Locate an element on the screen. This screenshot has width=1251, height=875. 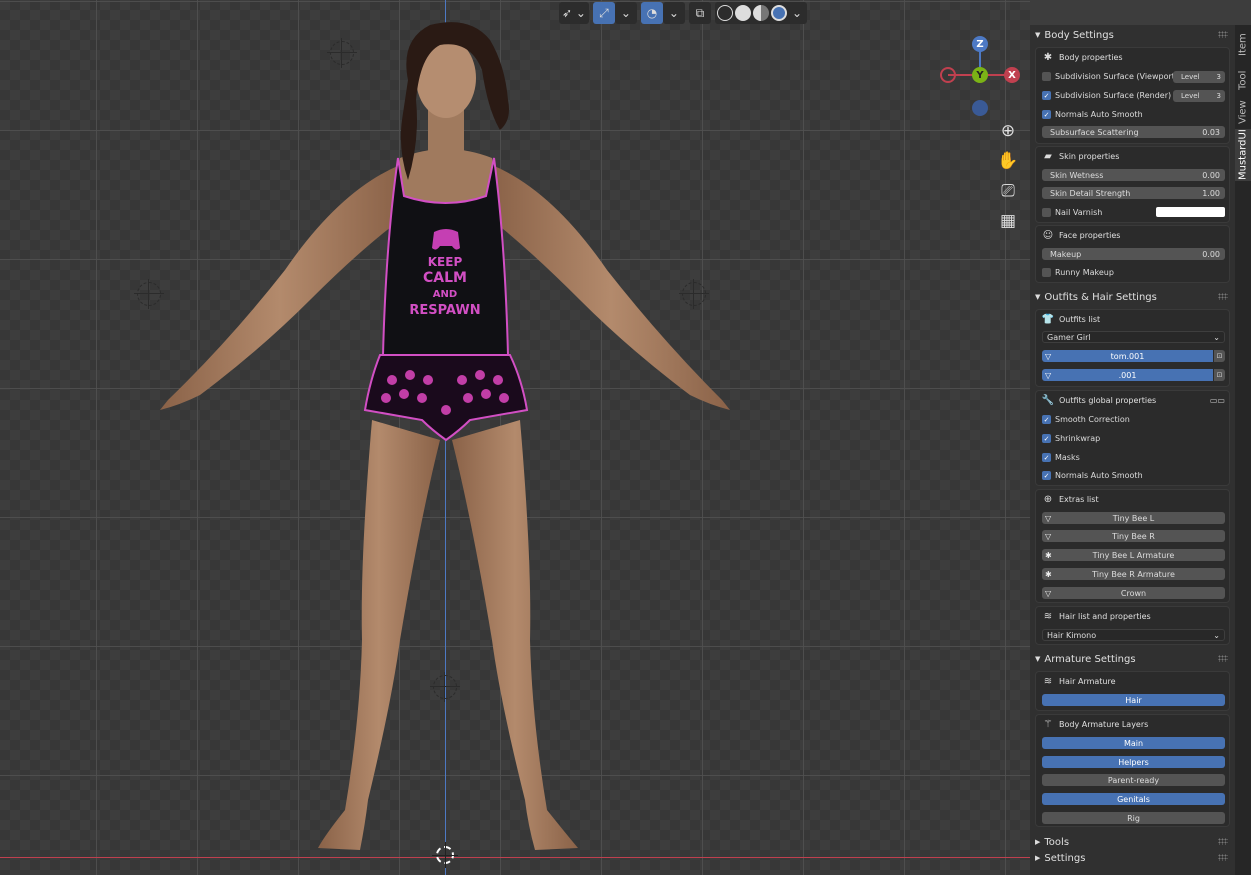
item-label: .001 is located at coordinates (1127, 375).